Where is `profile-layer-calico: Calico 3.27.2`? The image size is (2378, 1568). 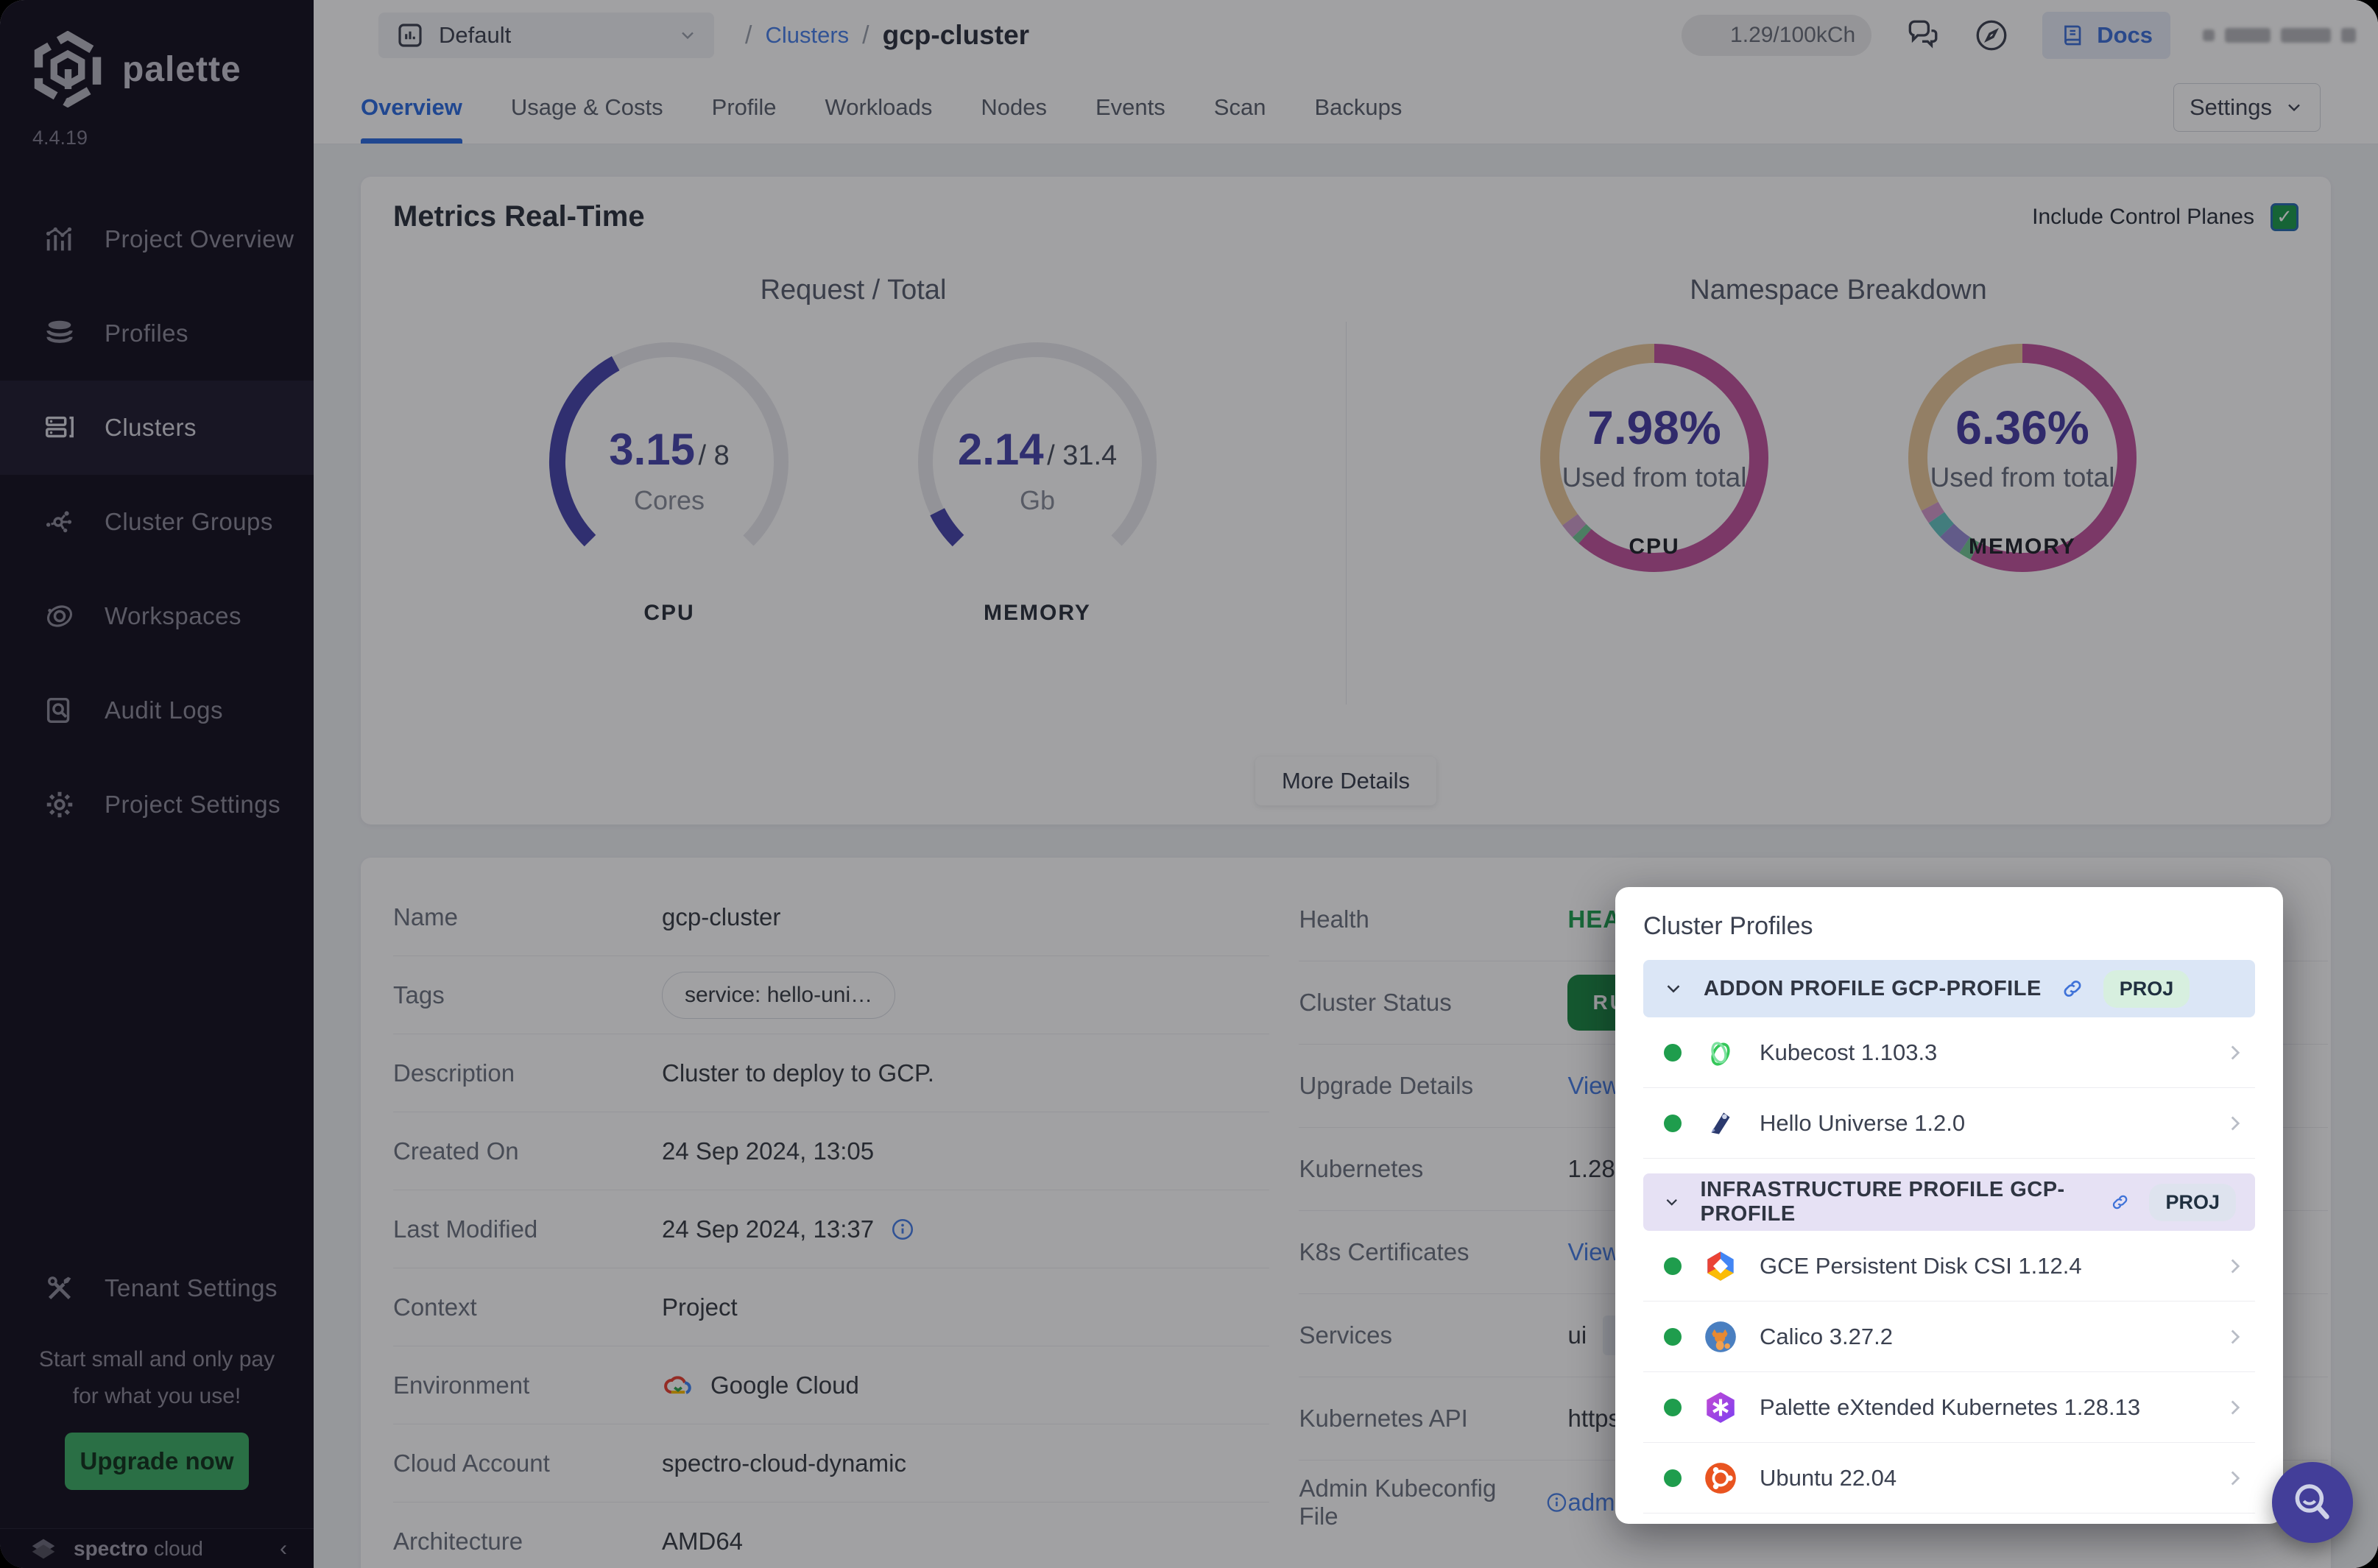 profile-layer-calico: Calico 3.27.2 is located at coordinates (1949, 1337).